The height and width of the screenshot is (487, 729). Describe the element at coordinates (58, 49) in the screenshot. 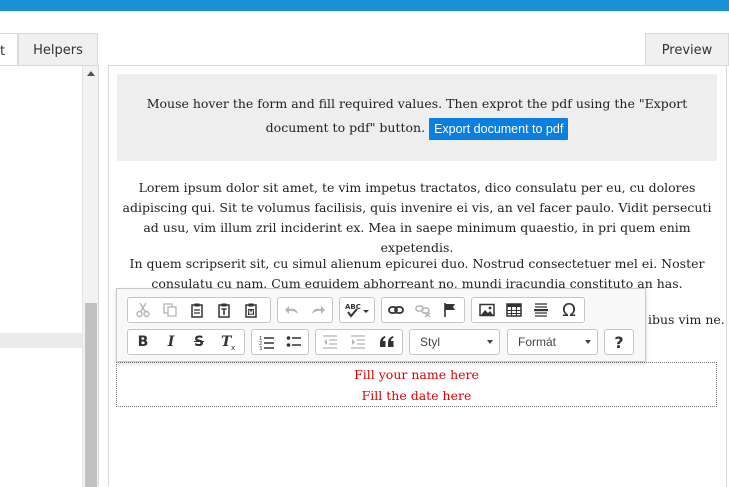

I see `tab-helpers: Helpers` at that location.